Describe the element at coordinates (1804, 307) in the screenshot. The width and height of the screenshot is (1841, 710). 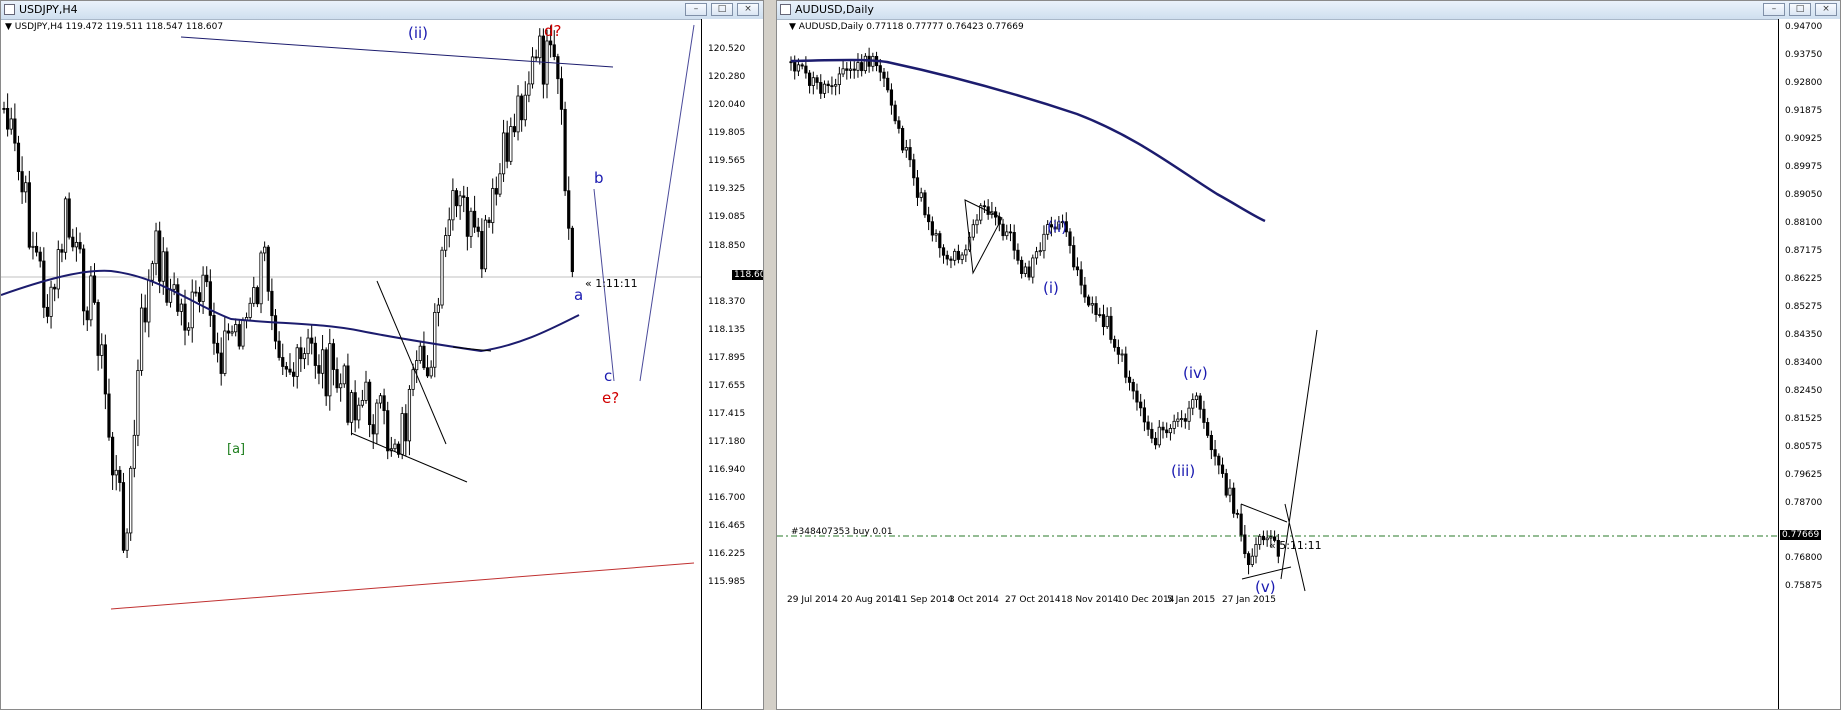
I see `price-axis-label: 0.85275` at that location.